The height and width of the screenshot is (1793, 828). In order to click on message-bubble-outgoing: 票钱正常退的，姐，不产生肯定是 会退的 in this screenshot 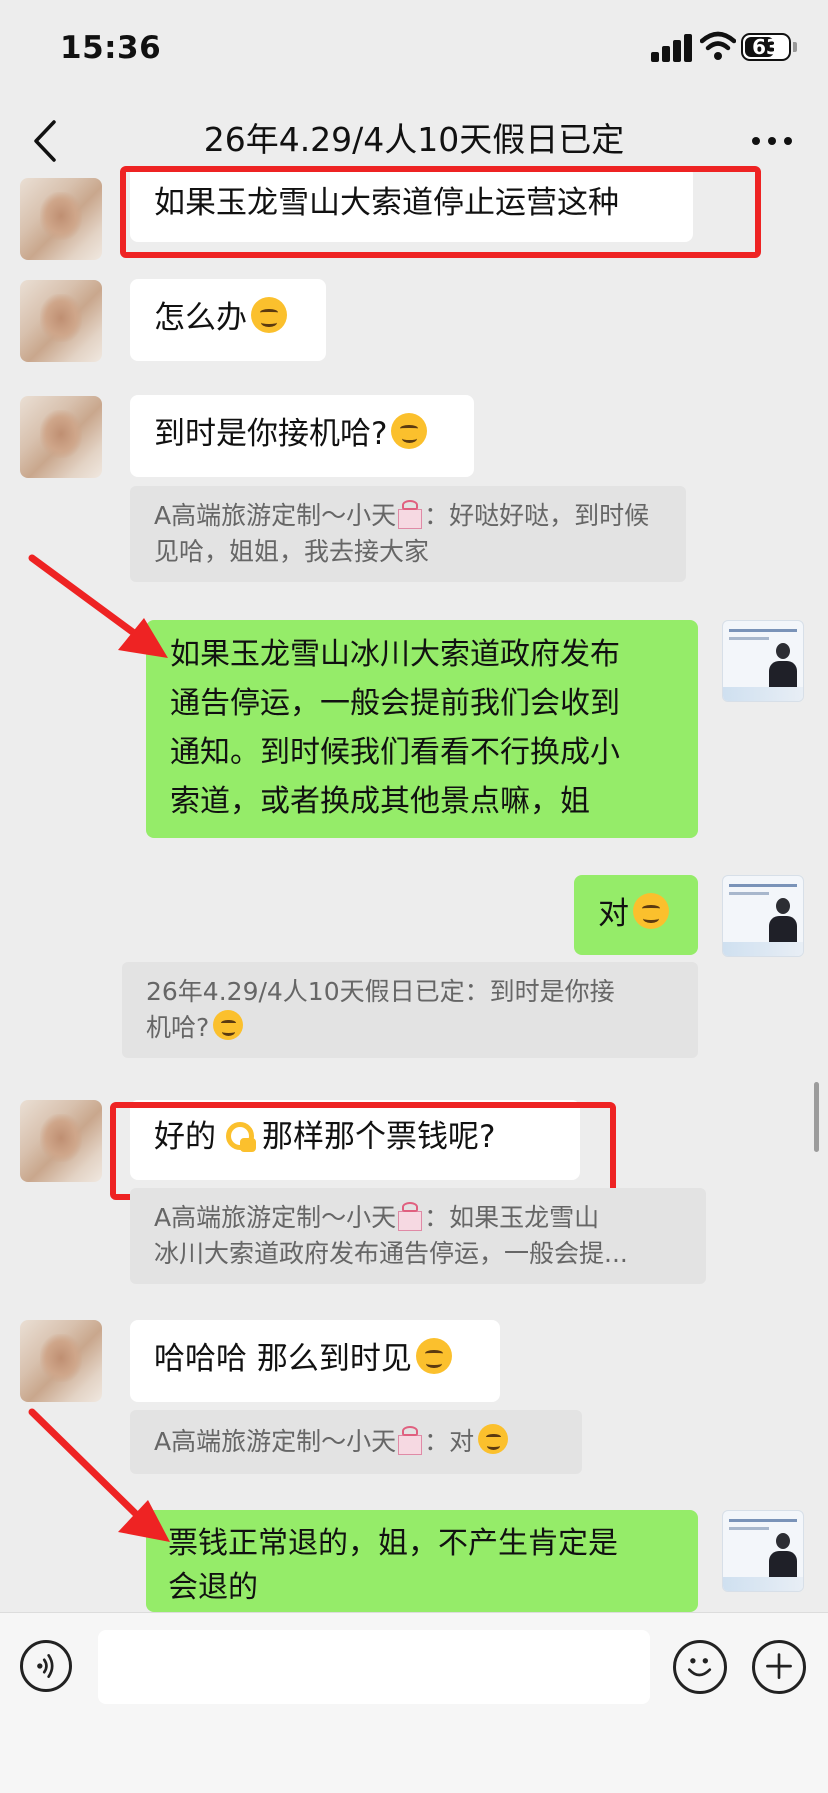, I will do `click(422, 1561)`.